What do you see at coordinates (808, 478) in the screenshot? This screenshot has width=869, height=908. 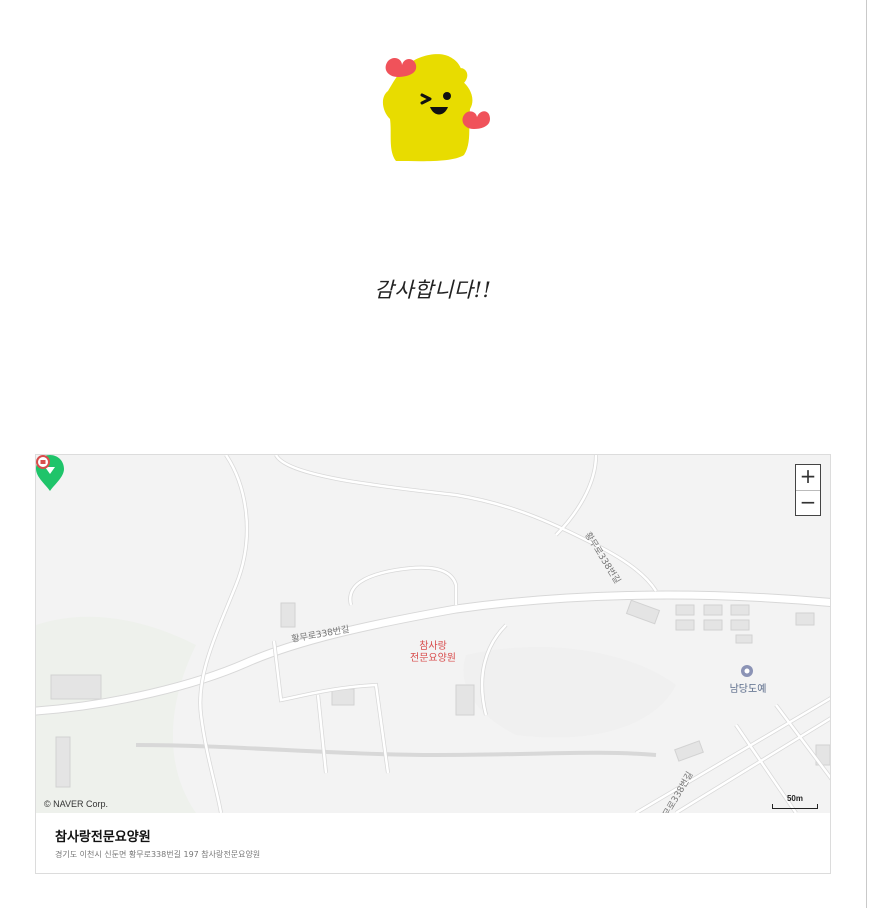 I see `zoom-in-button: +` at bounding box center [808, 478].